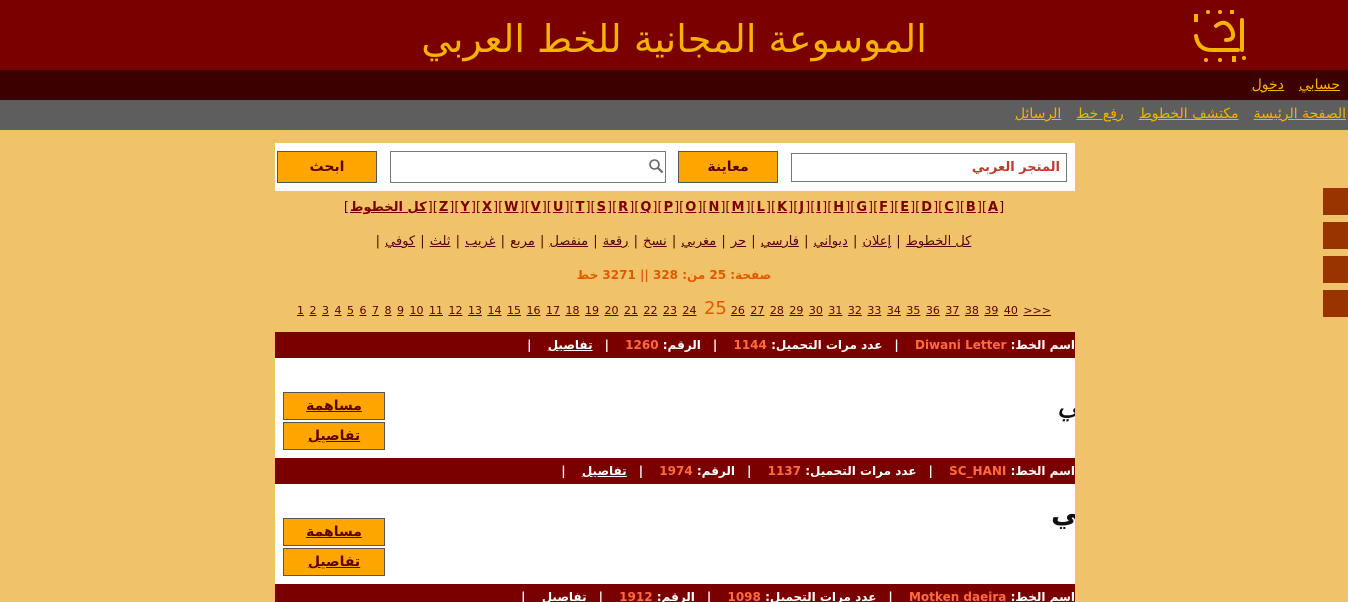 The image size is (1348, 602). Describe the element at coordinates (533, 310) in the screenshot. I see `page-link: 16` at that location.